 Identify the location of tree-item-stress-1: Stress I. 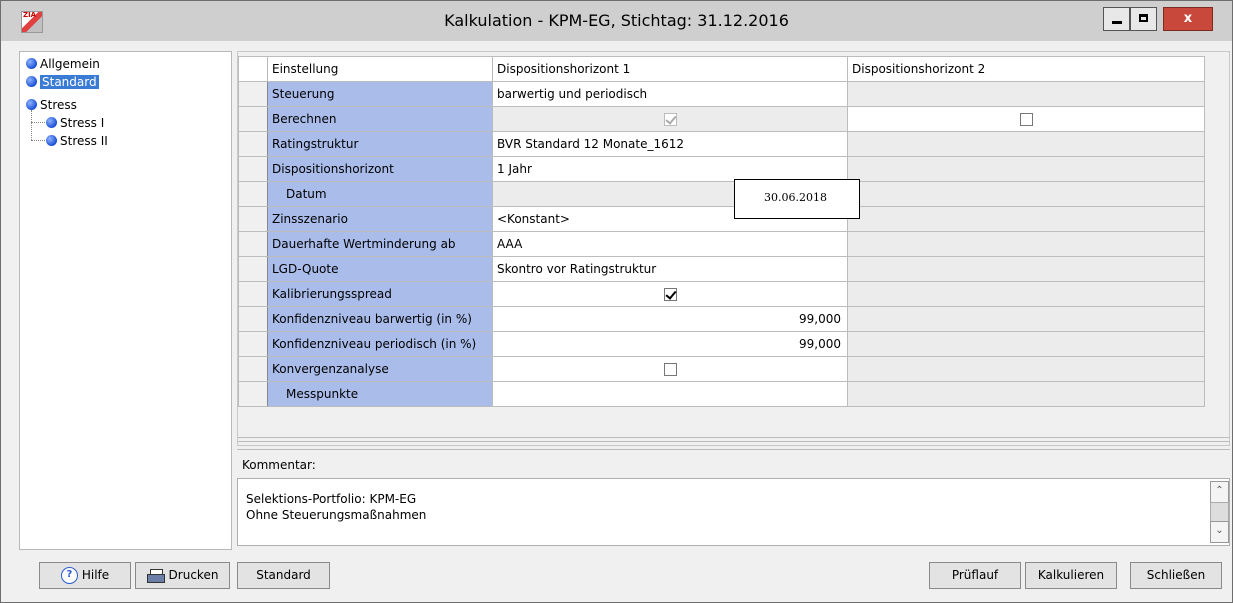
(75, 123).